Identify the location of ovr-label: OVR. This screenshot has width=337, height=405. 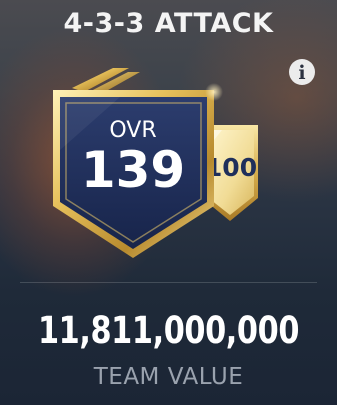
(132, 130).